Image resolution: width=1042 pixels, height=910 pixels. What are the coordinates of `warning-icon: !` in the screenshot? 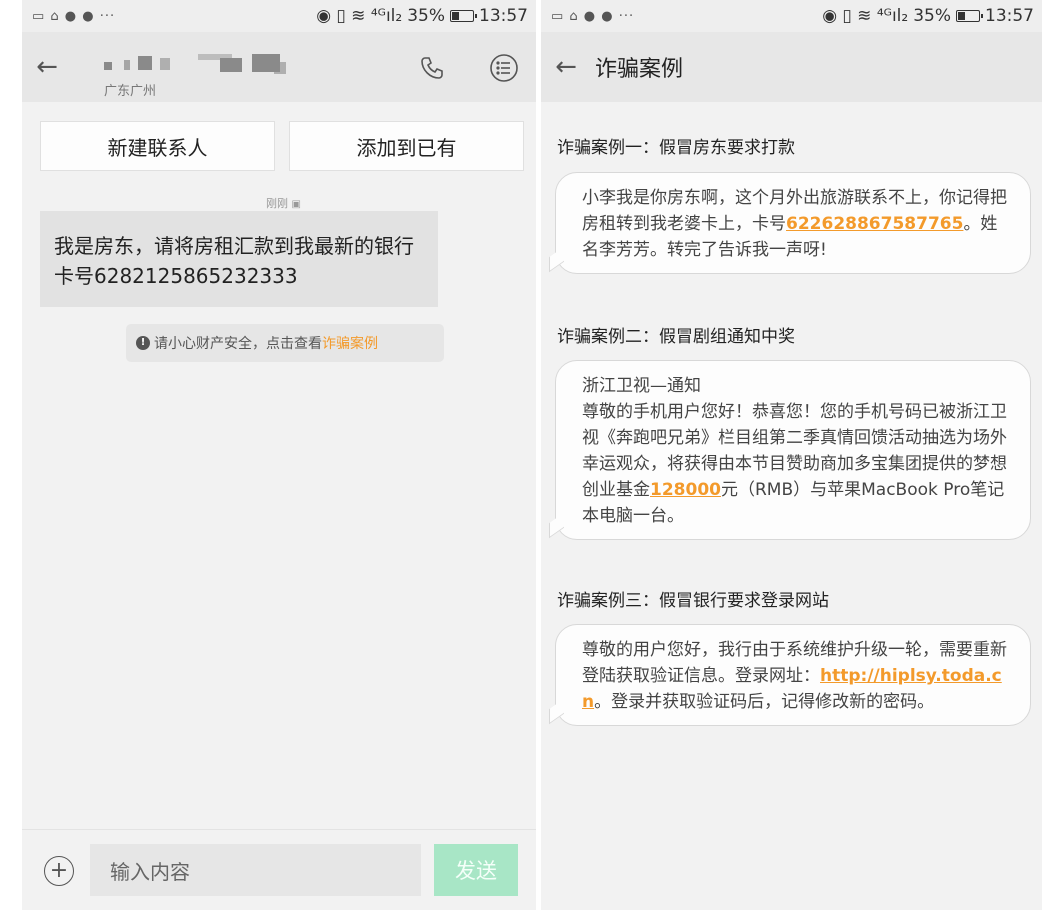 It's located at (143, 343).